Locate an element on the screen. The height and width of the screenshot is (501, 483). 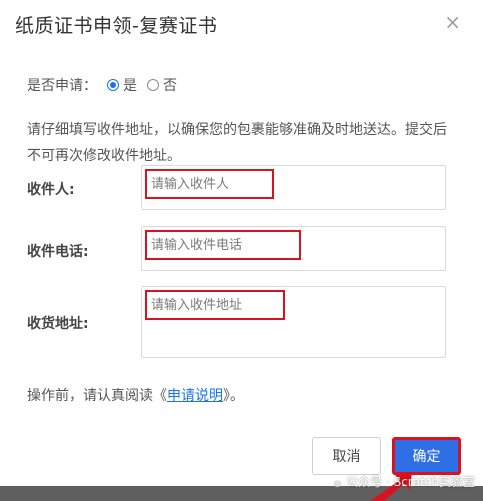
recipient-input is located at coordinates (209, 184).